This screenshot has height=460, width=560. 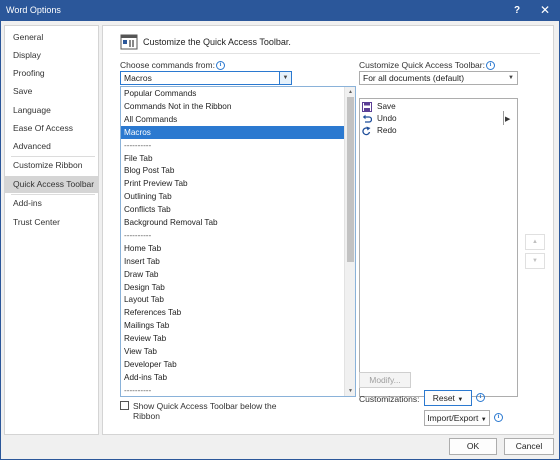 What do you see at coordinates (51, 128) in the screenshot?
I see `sidebar-item-ease-of-access: Ease Of Access` at bounding box center [51, 128].